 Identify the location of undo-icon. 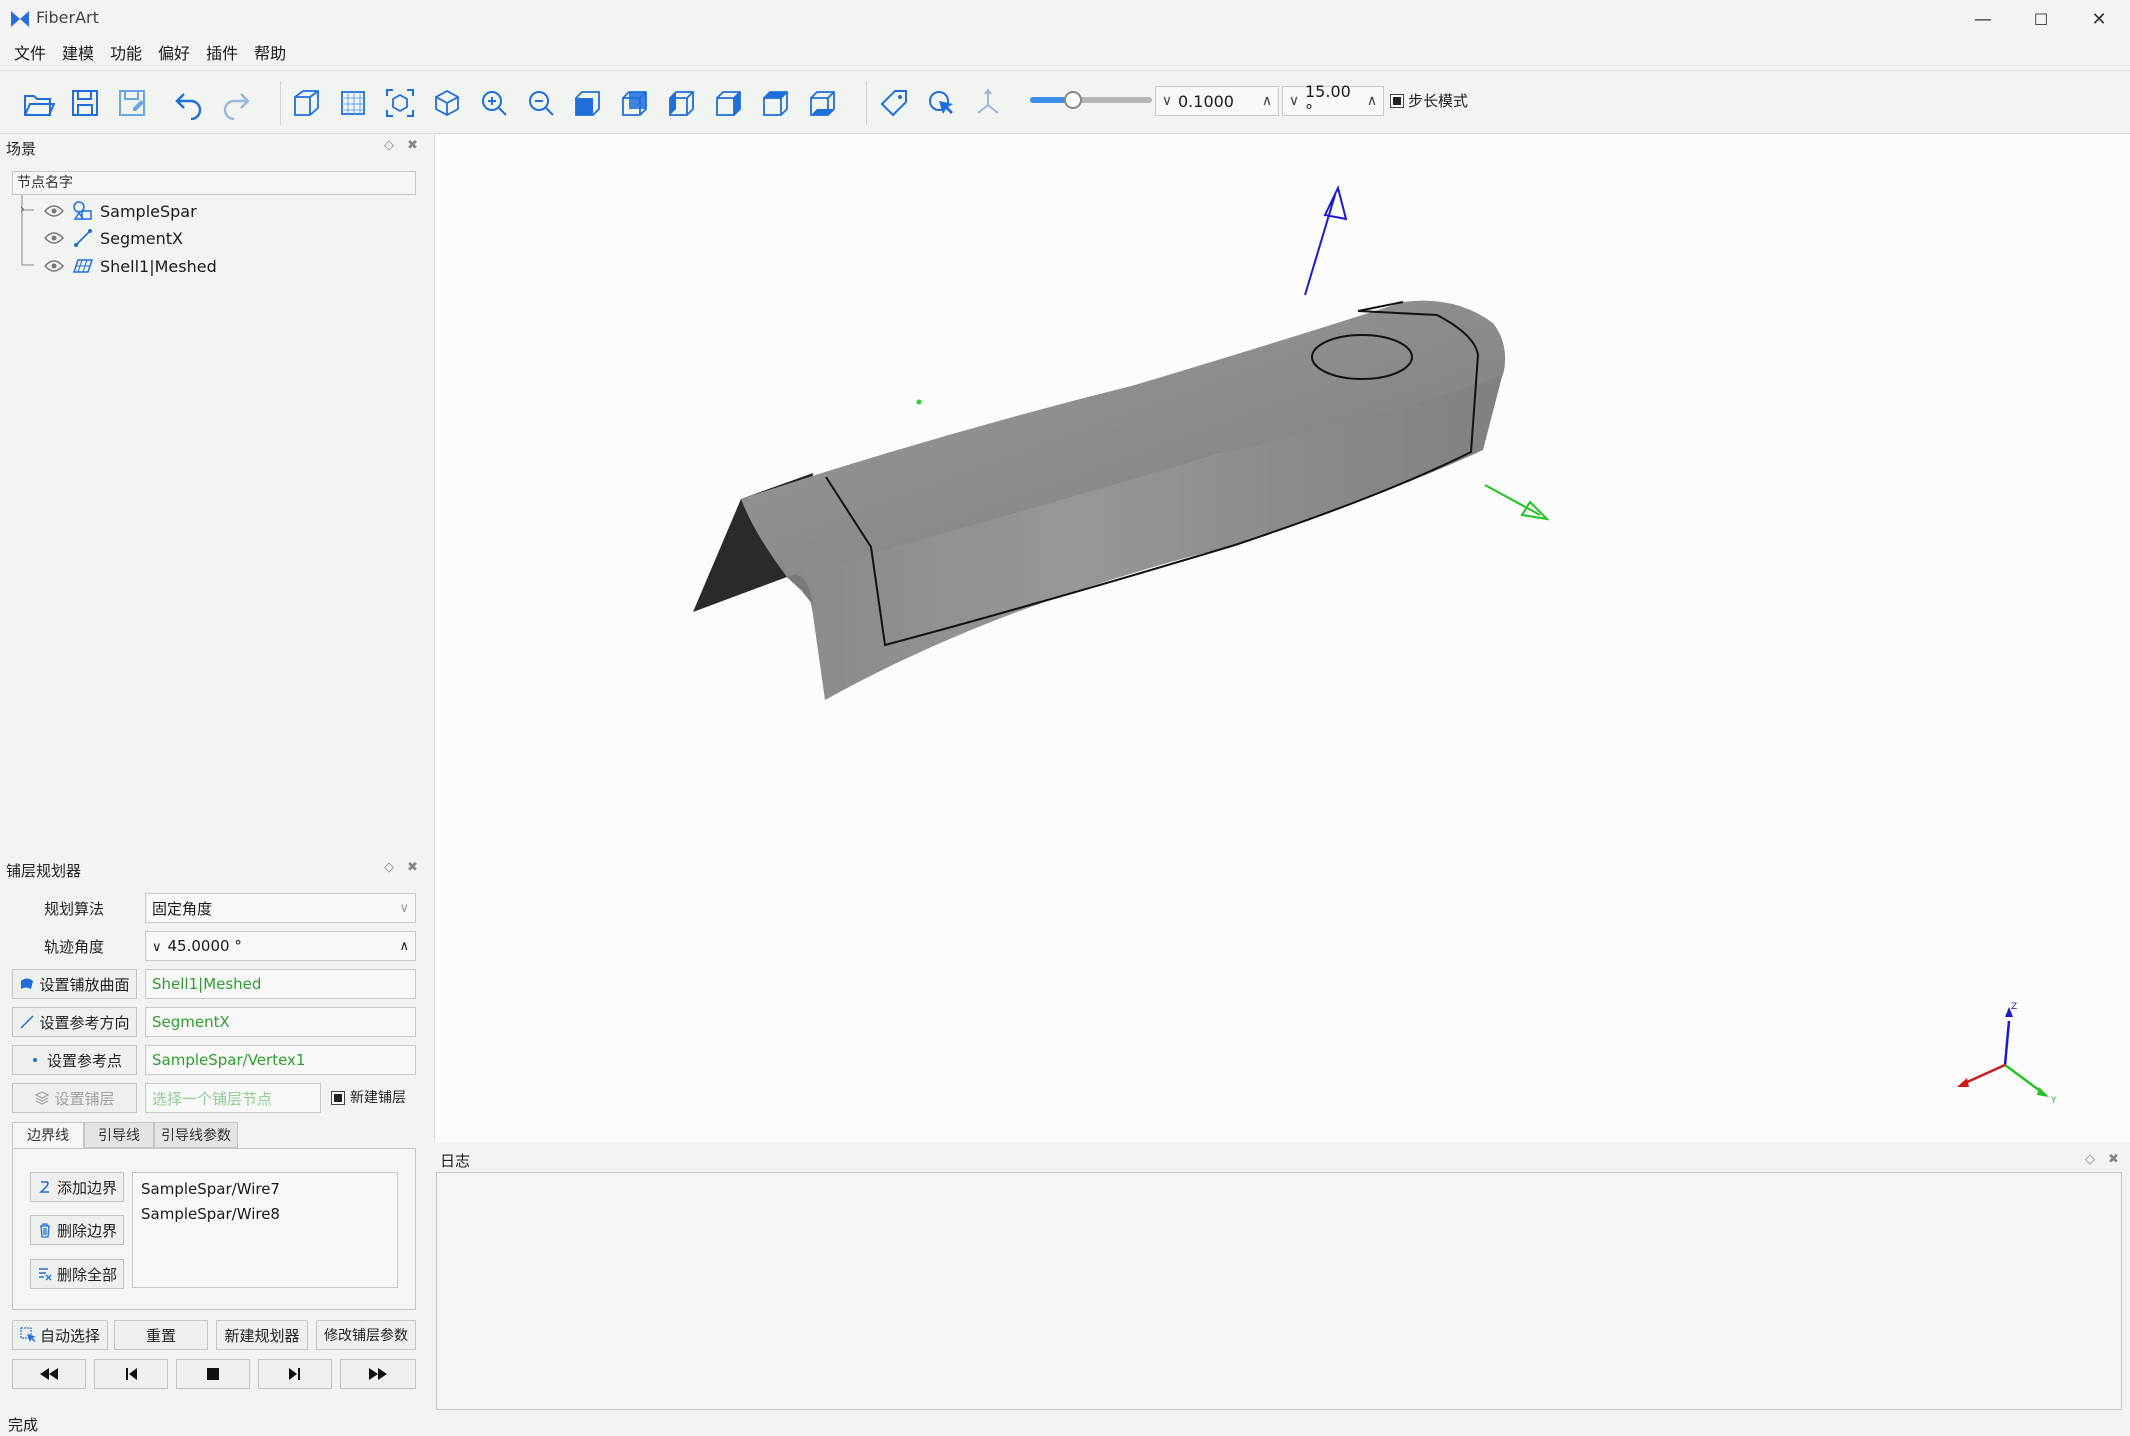
(189, 103).